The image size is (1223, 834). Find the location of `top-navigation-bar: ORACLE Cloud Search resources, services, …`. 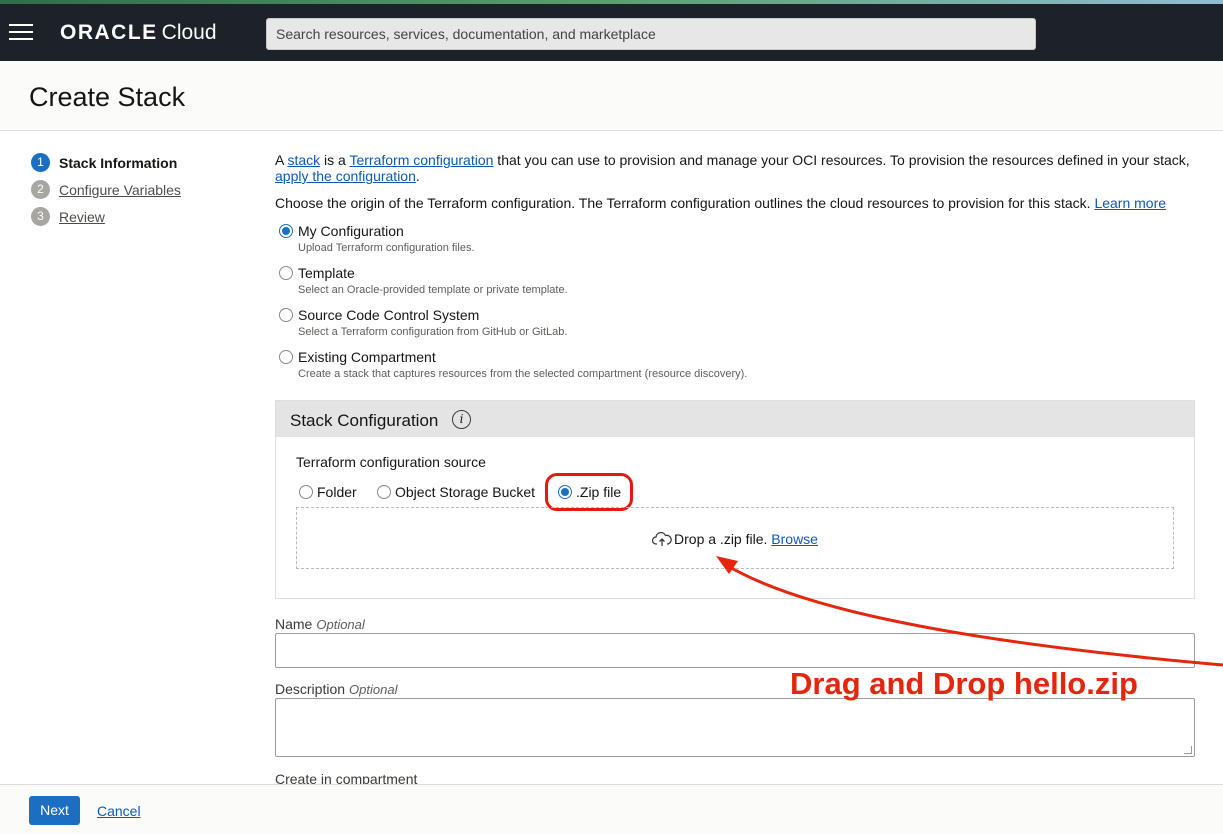

top-navigation-bar: ORACLE Cloud Search resources, services, … is located at coordinates (611, 30).